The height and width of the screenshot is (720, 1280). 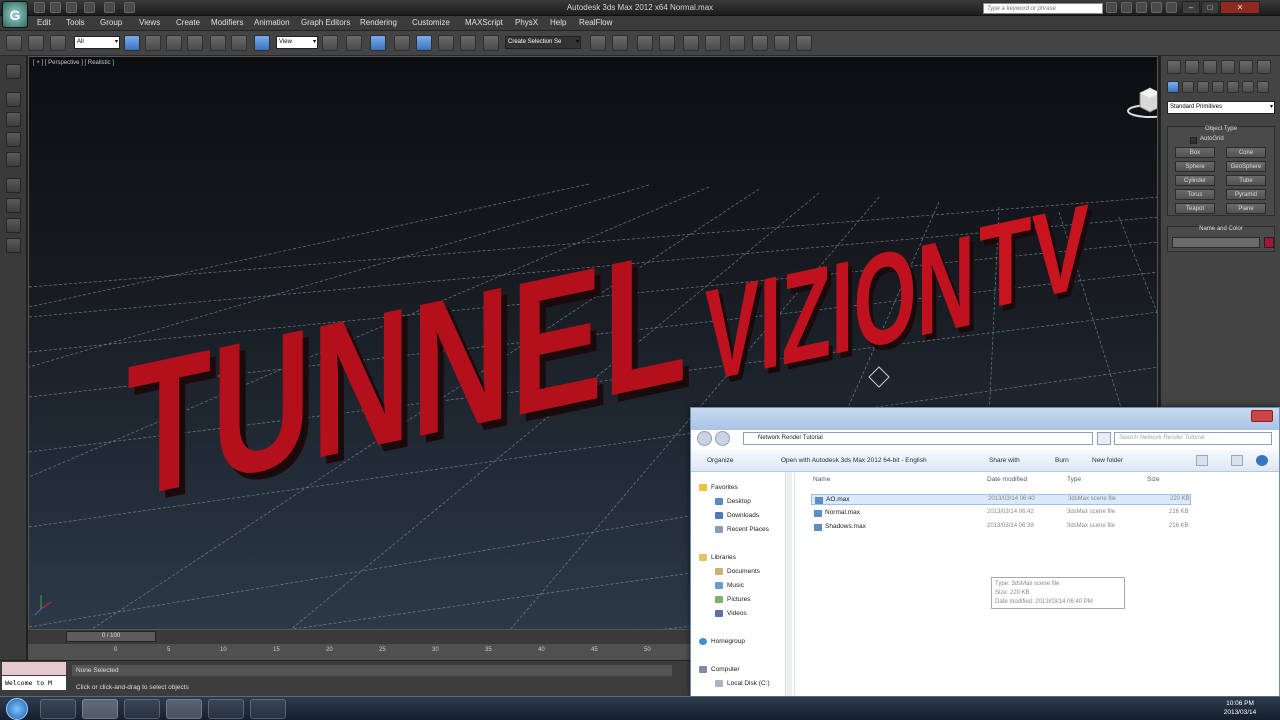 I want to click on menu-animation: Animation, so click(x=272, y=22).